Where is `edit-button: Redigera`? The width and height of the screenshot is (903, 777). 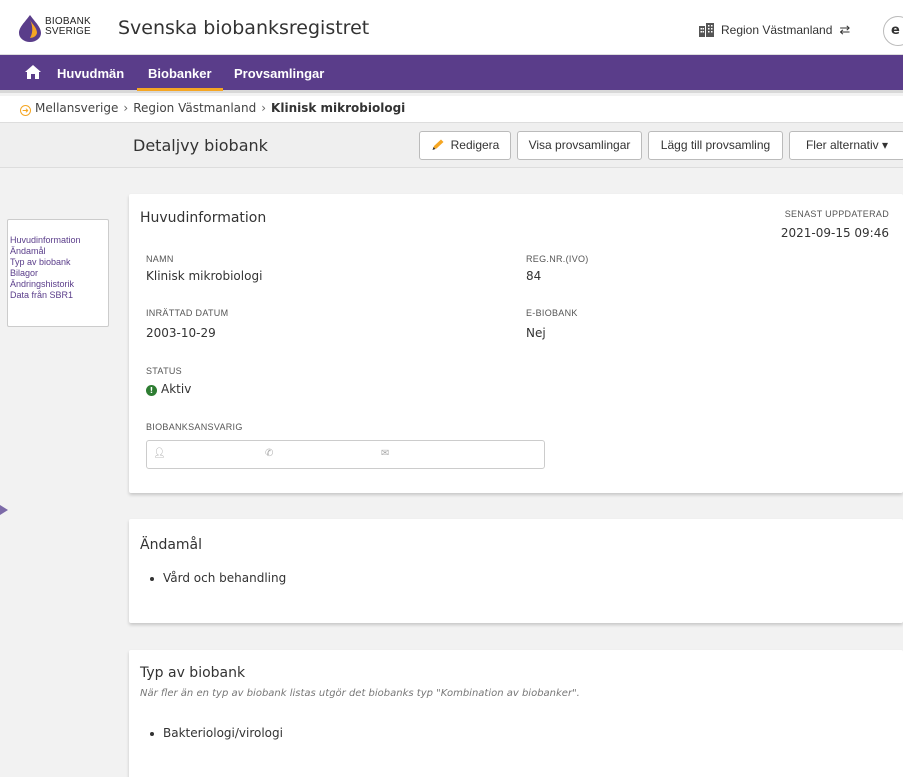 edit-button: Redigera is located at coordinates (465, 145).